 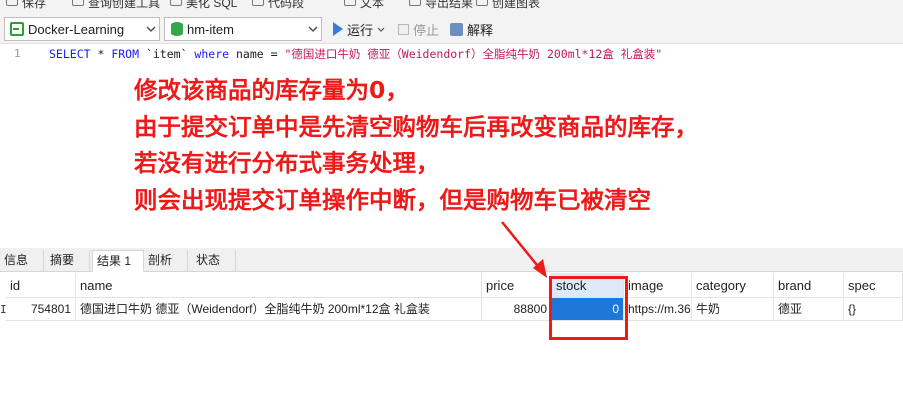 What do you see at coordinates (658, 309) in the screenshot?
I see `cell-image: https://m.360` at bounding box center [658, 309].